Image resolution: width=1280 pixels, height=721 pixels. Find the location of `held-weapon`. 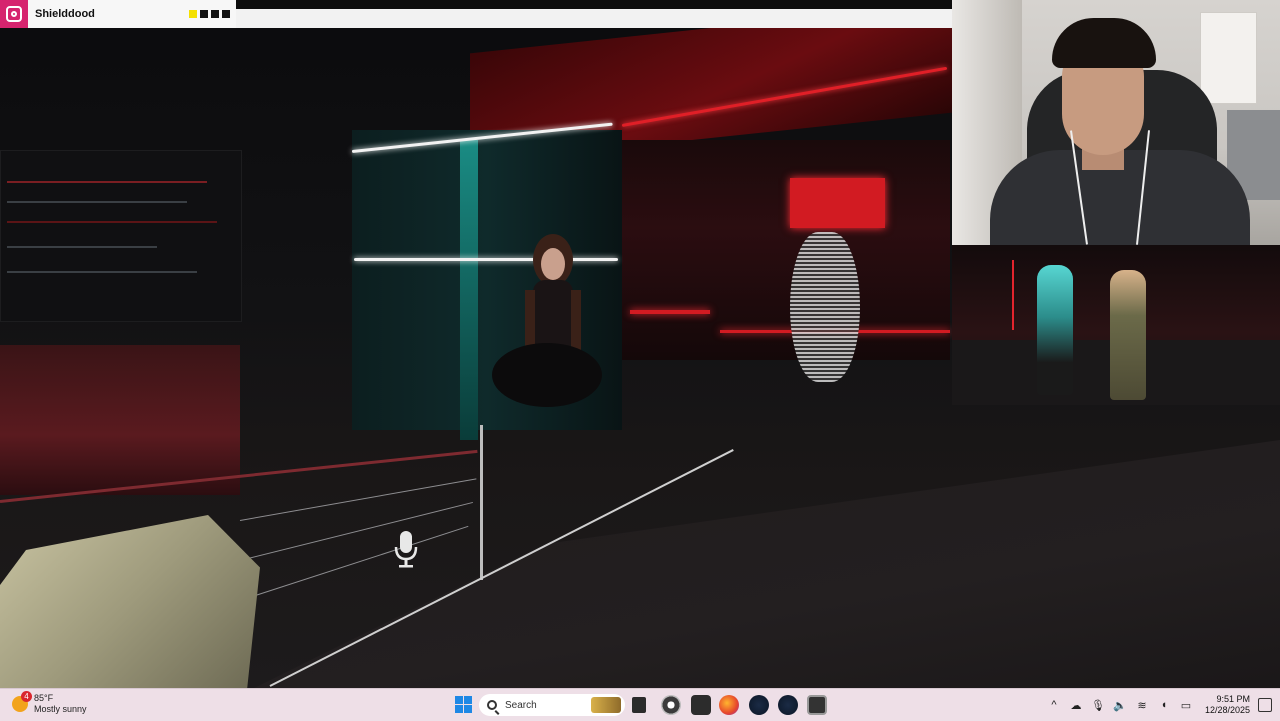

held-weapon is located at coordinates (130, 601).